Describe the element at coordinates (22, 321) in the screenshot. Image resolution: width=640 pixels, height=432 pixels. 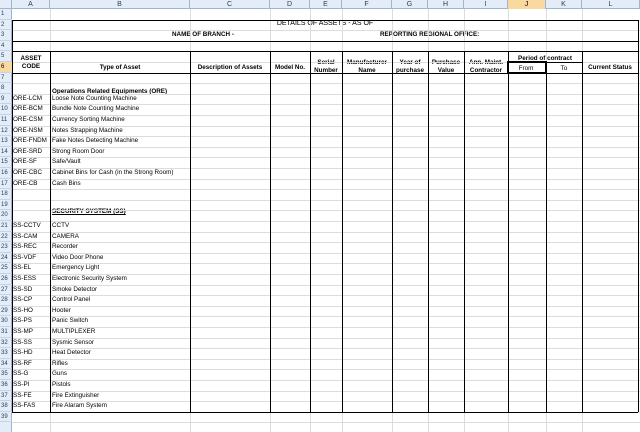
I see `ss-asset-code: SS-PS` at that location.